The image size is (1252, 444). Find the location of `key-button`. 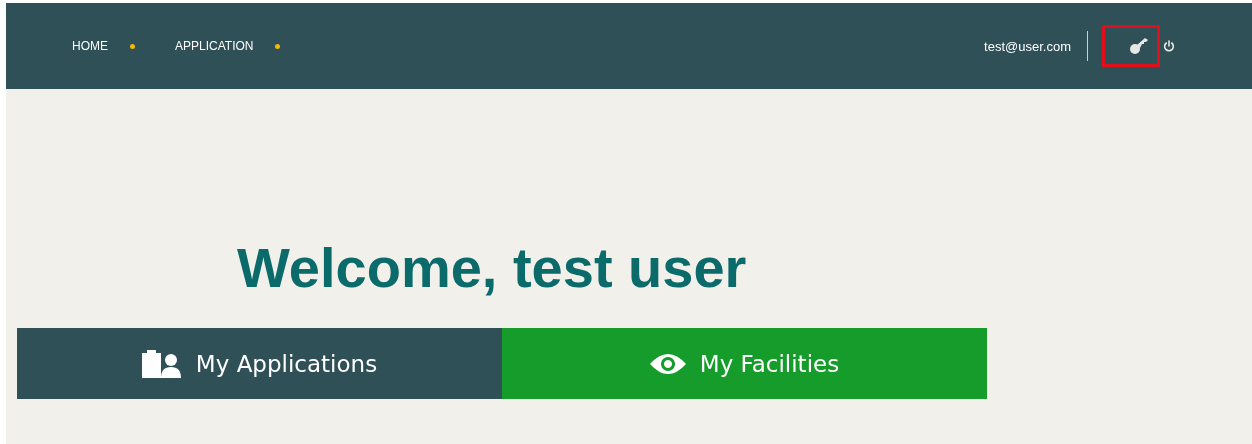

key-button is located at coordinates (1131, 46).